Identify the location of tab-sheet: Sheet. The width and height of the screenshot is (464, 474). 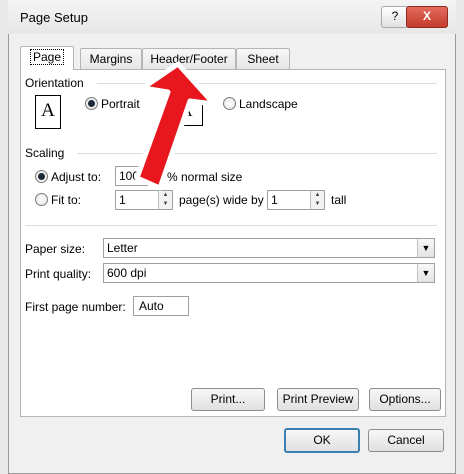
(263, 58).